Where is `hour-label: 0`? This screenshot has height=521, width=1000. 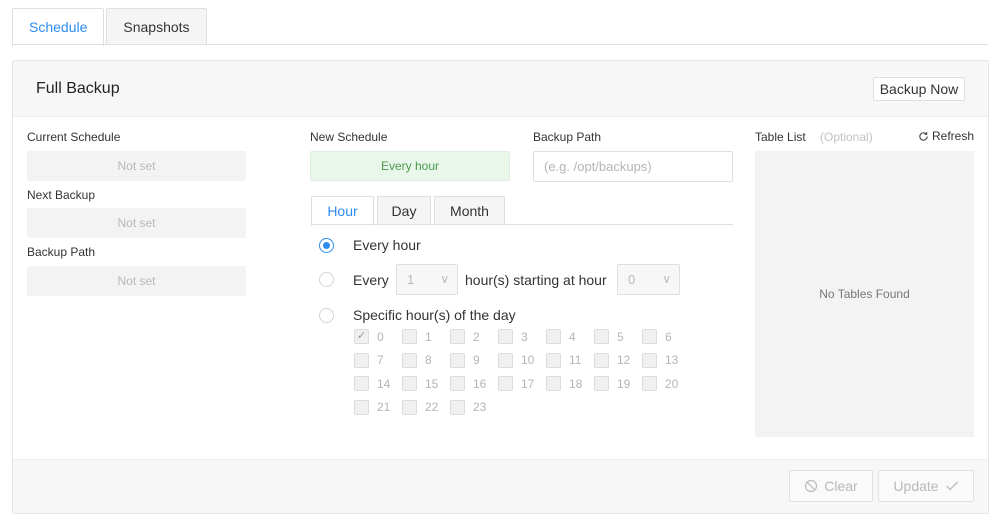
hour-label: 0 is located at coordinates (380, 336).